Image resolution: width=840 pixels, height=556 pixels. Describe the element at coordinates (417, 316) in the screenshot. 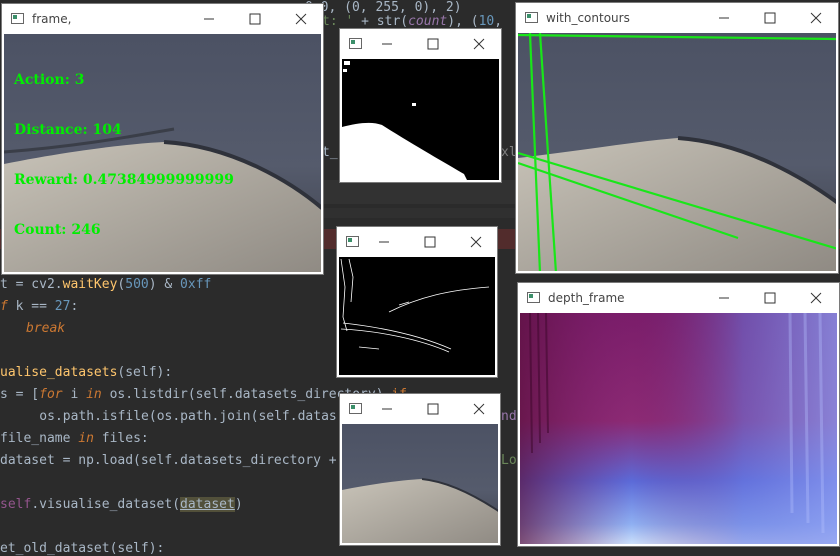

I see `edges-view` at that location.